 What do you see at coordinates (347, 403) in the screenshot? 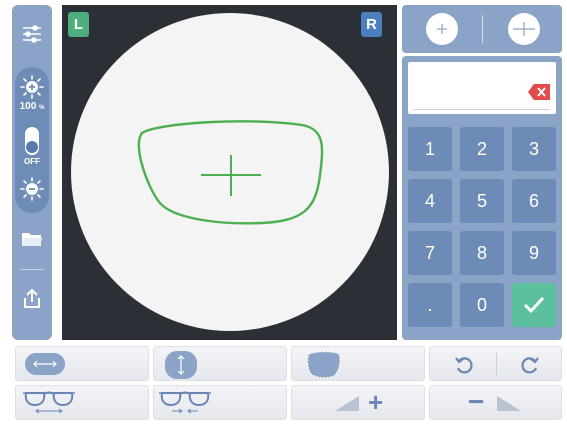
I see `increase-size-icon` at bounding box center [347, 403].